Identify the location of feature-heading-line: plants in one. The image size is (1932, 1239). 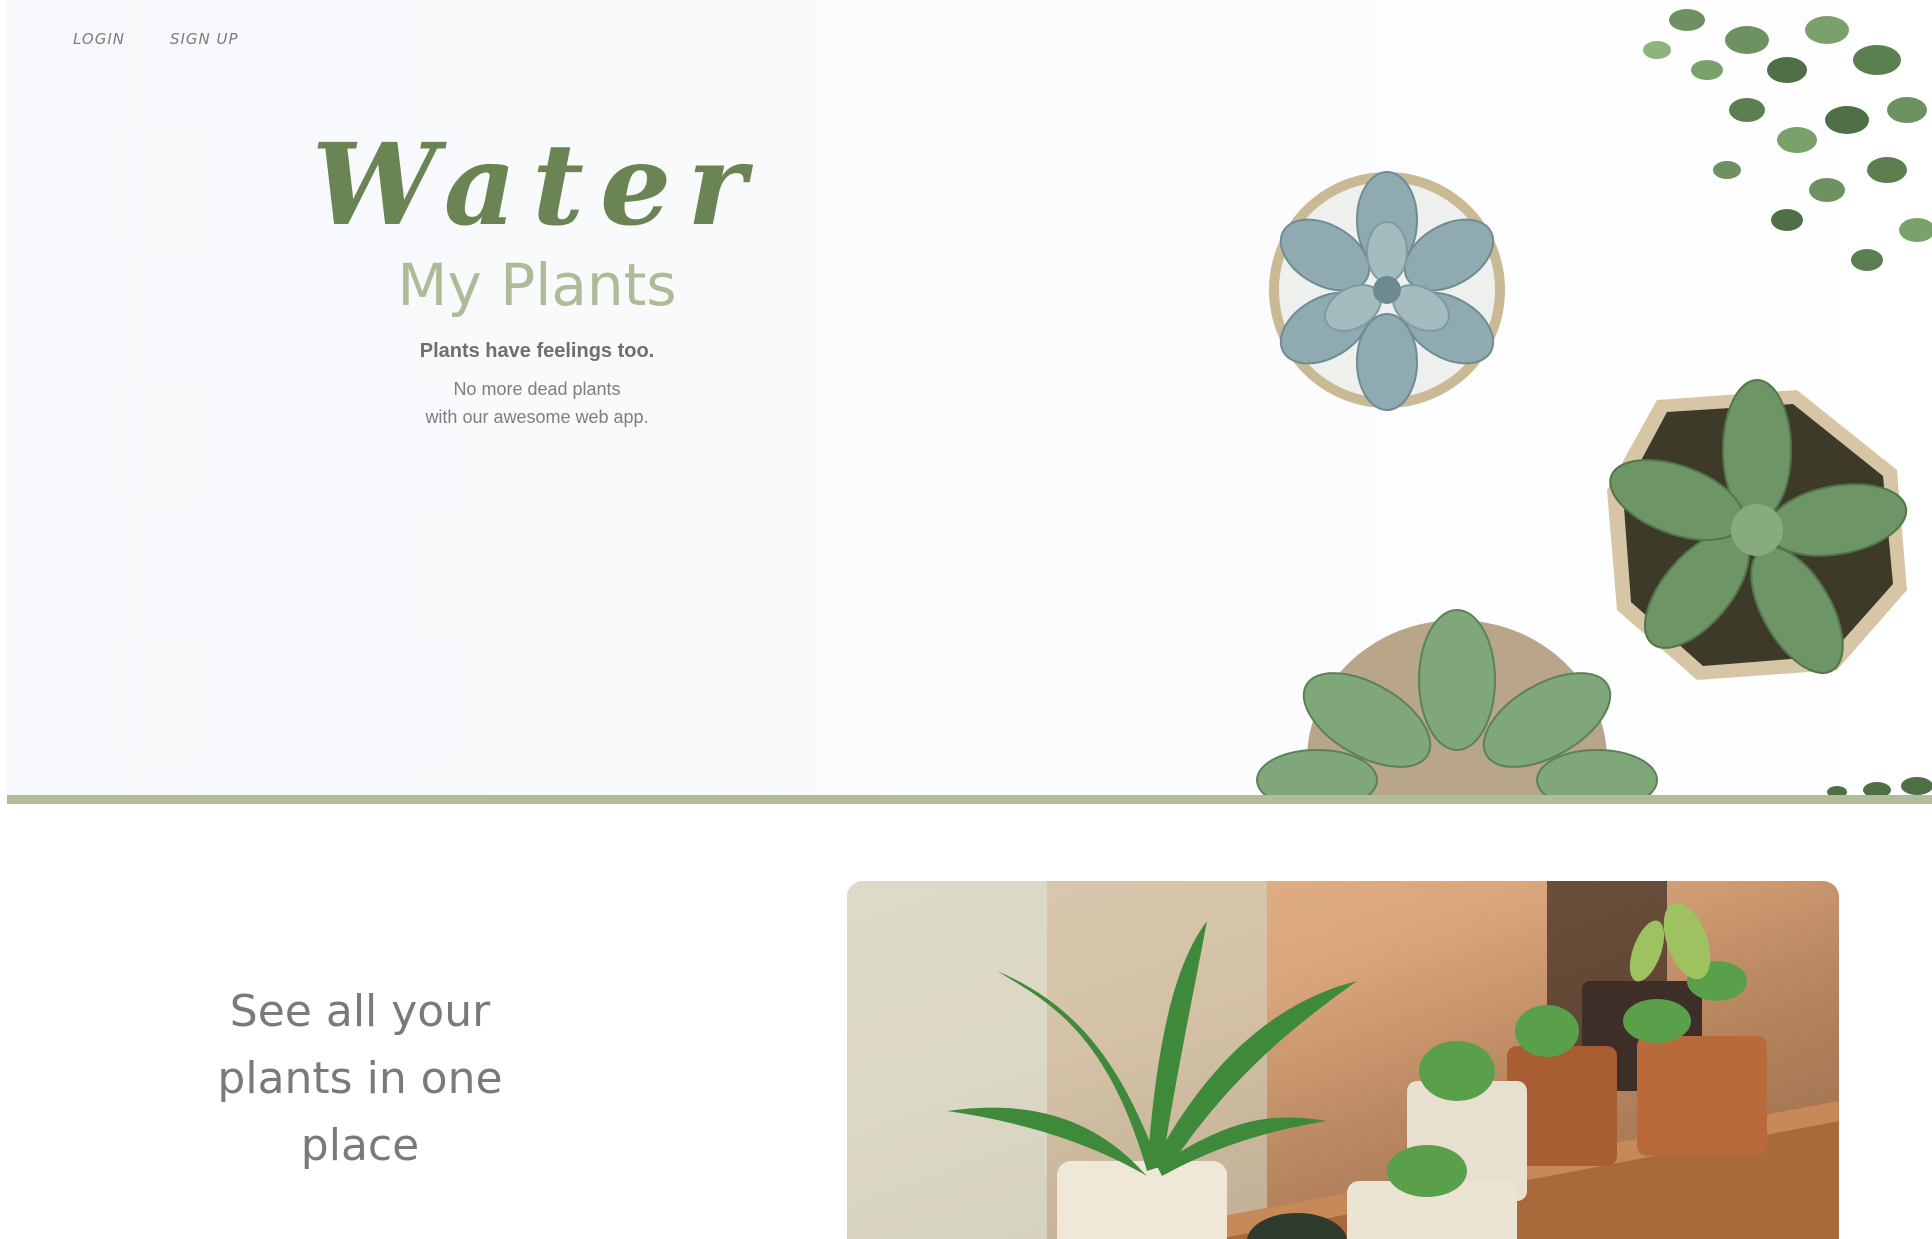
(360, 1078).